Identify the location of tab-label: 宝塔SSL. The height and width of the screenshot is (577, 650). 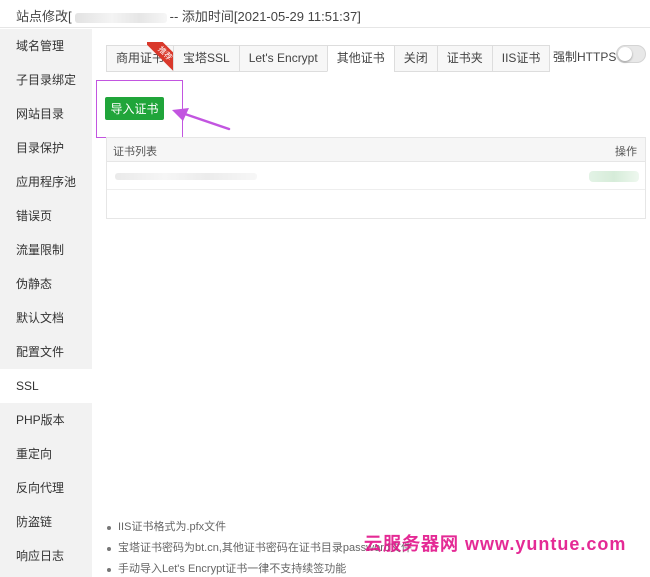
(206, 58).